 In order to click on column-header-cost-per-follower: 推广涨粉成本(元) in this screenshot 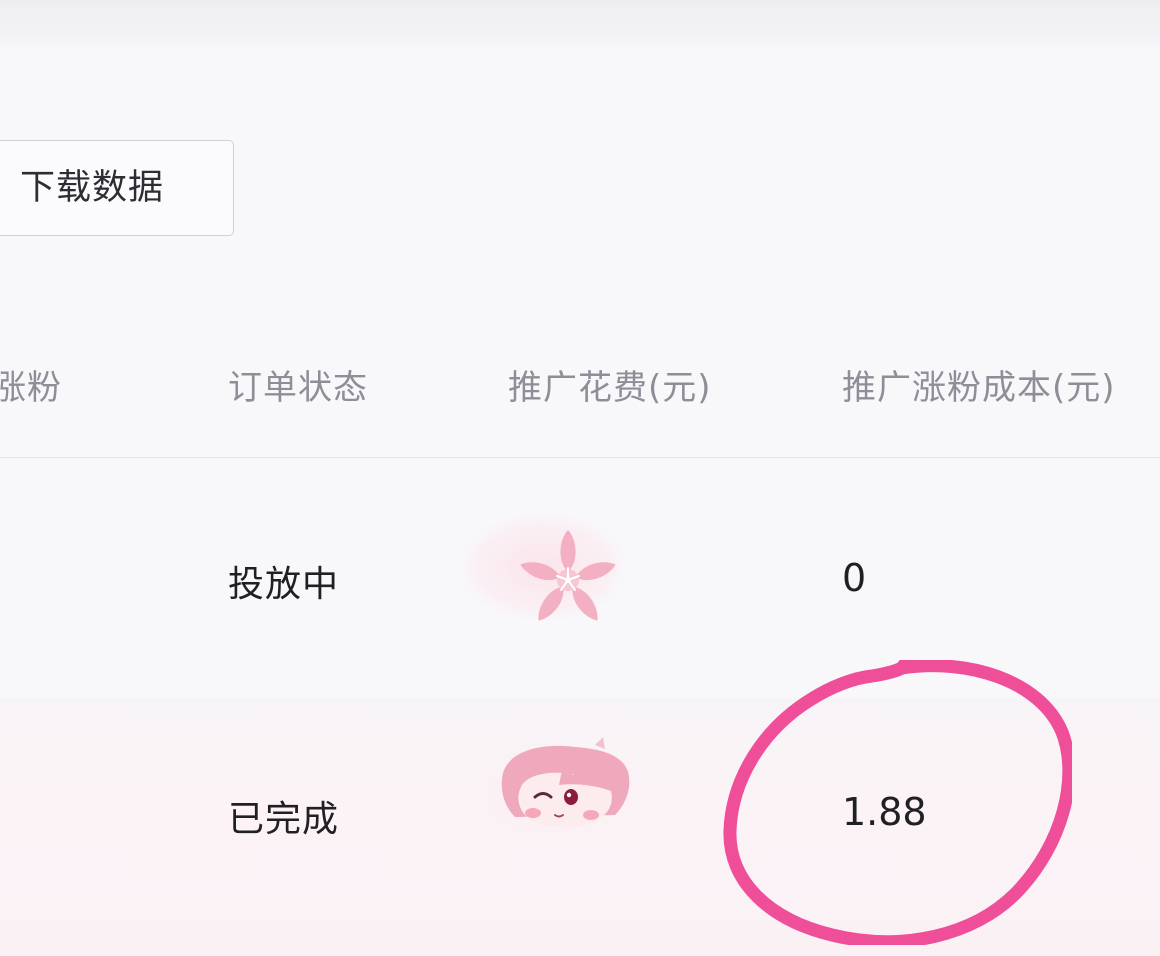, I will do `click(979, 388)`.